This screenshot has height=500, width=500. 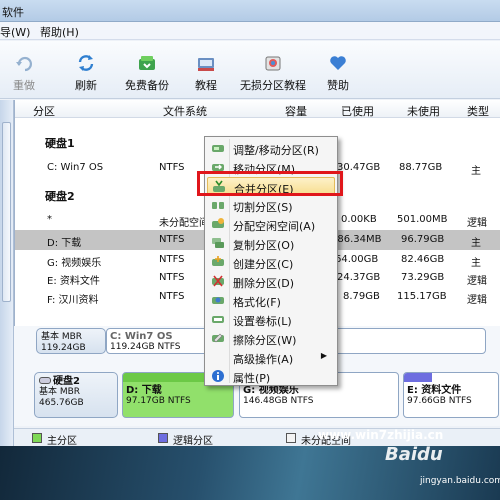 I want to click on label-icon, so click(x=218, y=319).